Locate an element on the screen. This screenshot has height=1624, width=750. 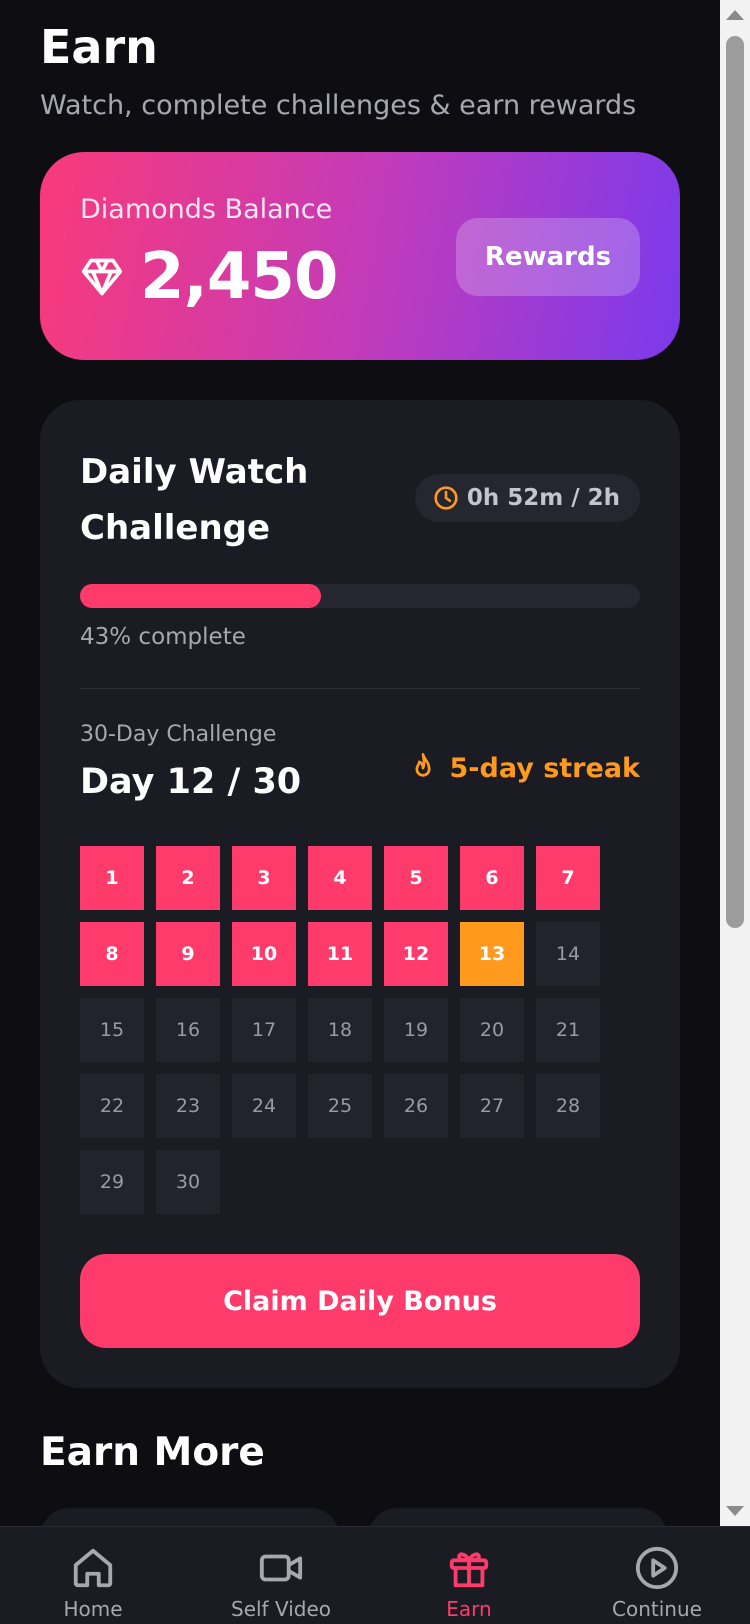
bottom-nav: Home Self Video Earn Continue is located at coordinates (375, 1575).